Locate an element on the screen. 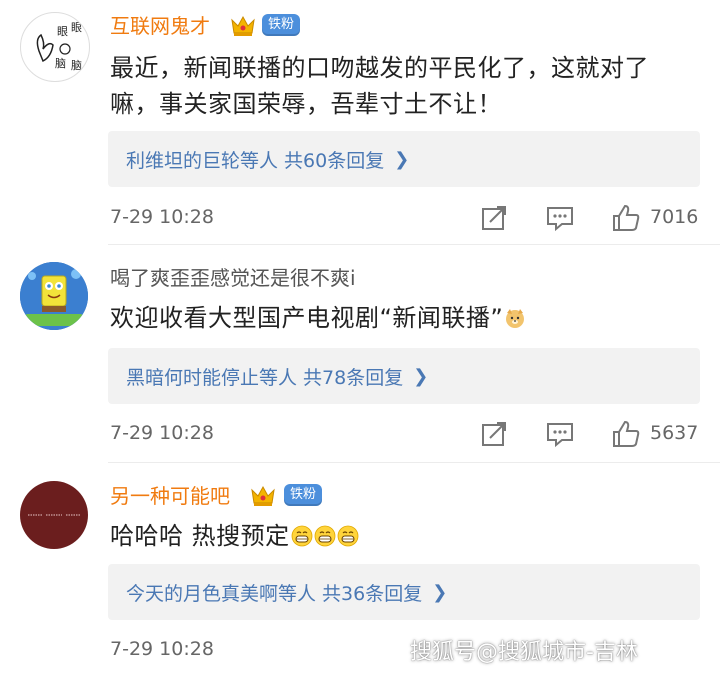 The height and width of the screenshot is (674, 720). replies-link: 今天的月色真美啊等人 共36条回复 ❯ is located at coordinates (404, 592).